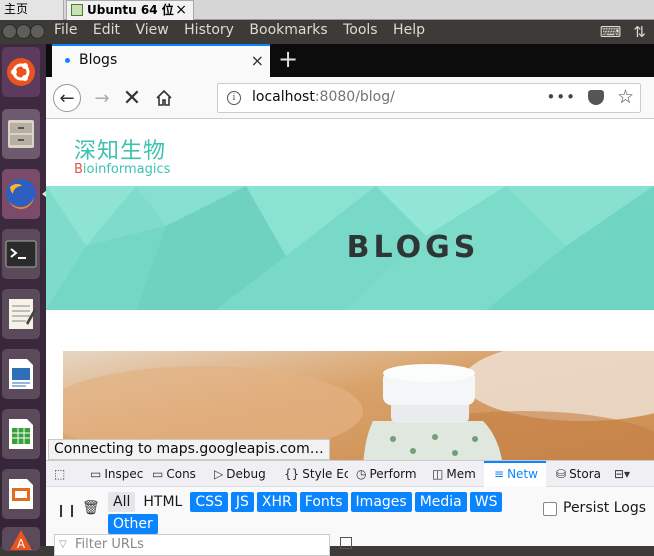  I want to click on url-path: :8080/blog/, so click(354, 97).